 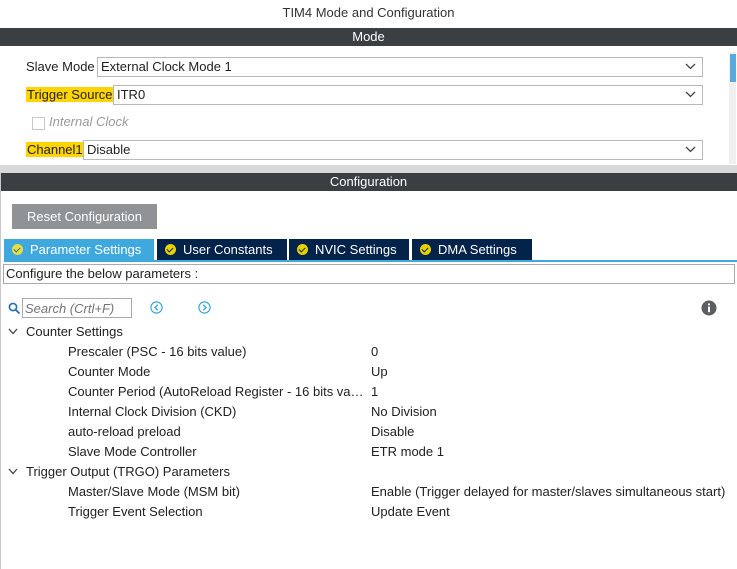 I want to click on channel1-value: Disable, so click(x=109, y=149).